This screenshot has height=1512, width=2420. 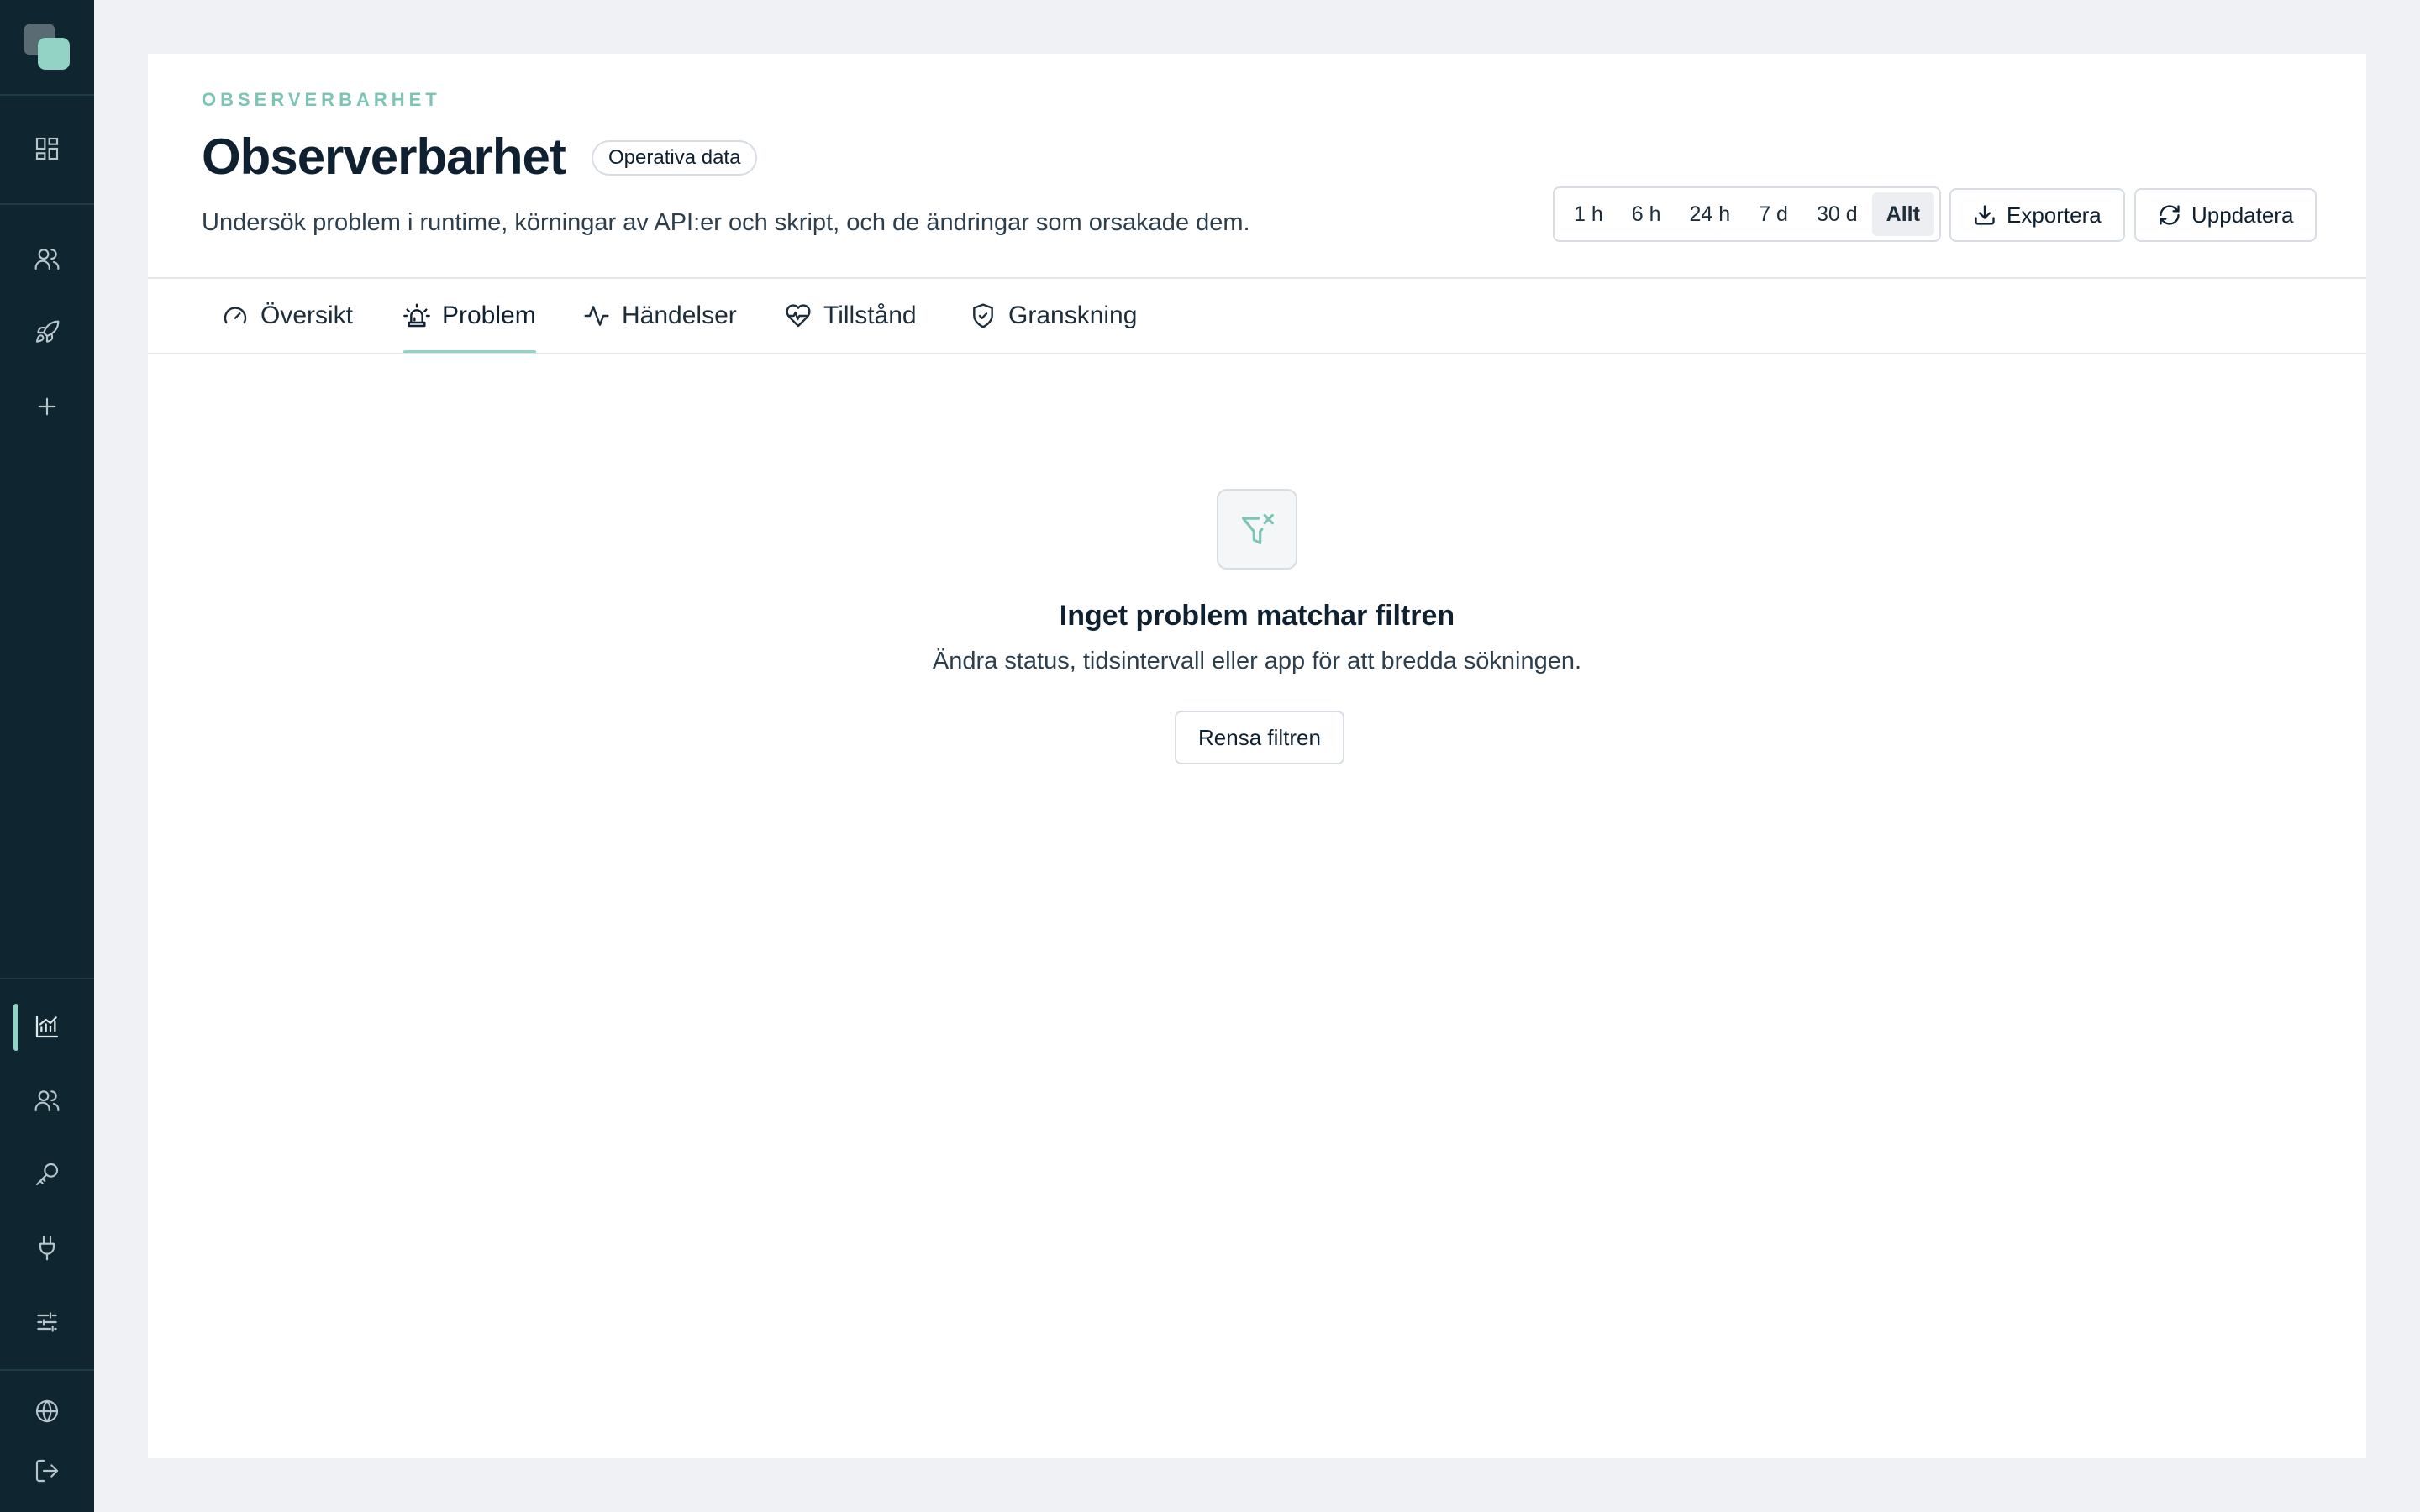 What do you see at coordinates (54, 54) in the screenshot?
I see `logo-square-front` at bounding box center [54, 54].